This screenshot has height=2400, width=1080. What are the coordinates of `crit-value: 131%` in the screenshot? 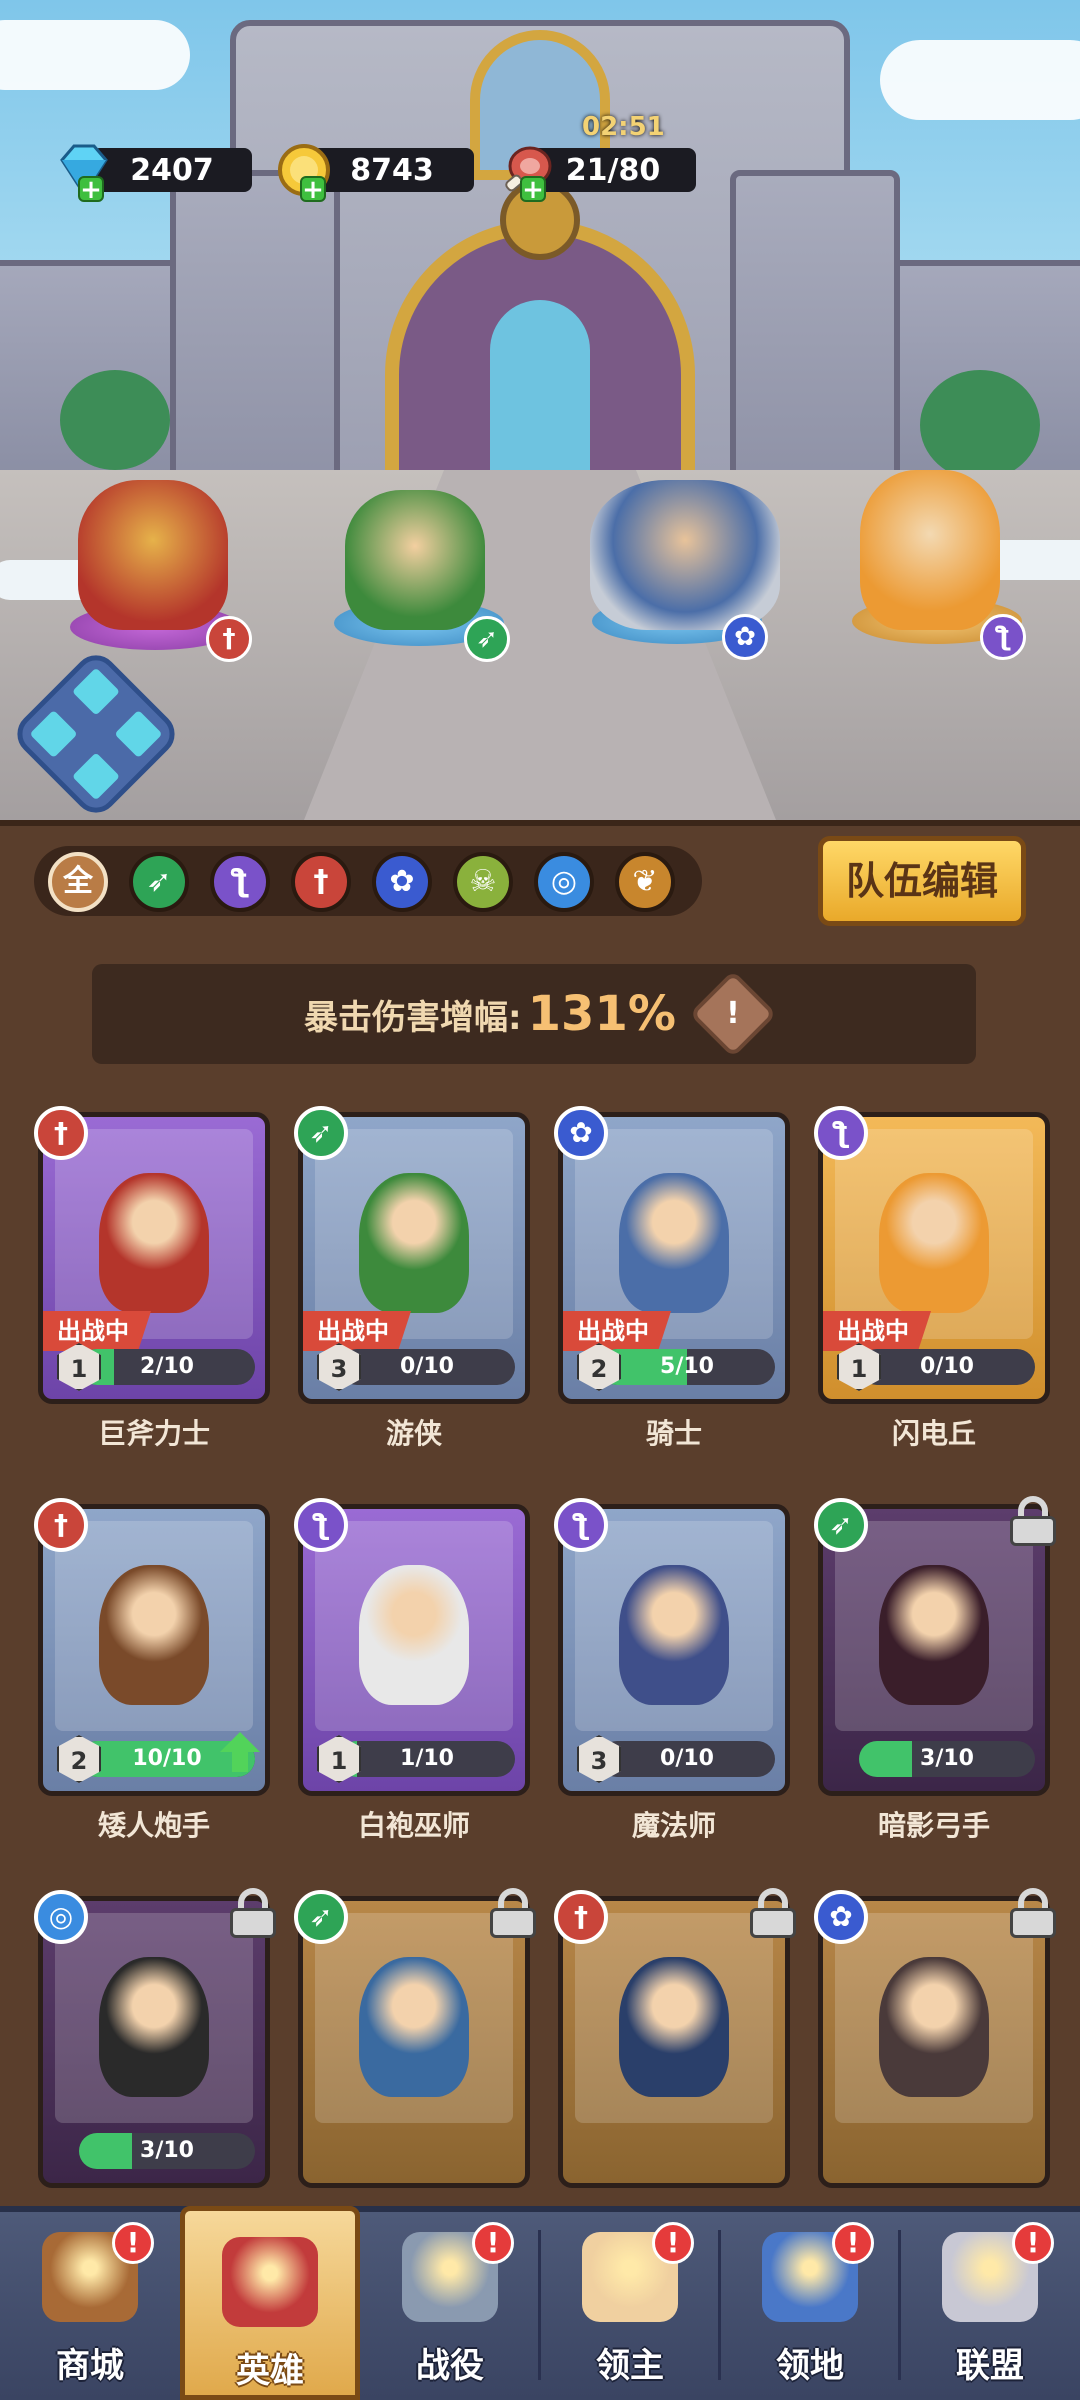 It's located at (601, 1014).